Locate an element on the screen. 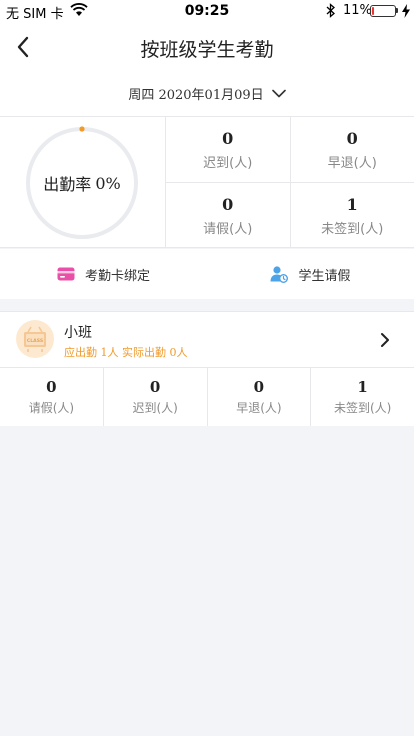 This screenshot has width=414, height=736. action-bar: 考勤卡绑定 学生请假 is located at coordinates (207, 274).